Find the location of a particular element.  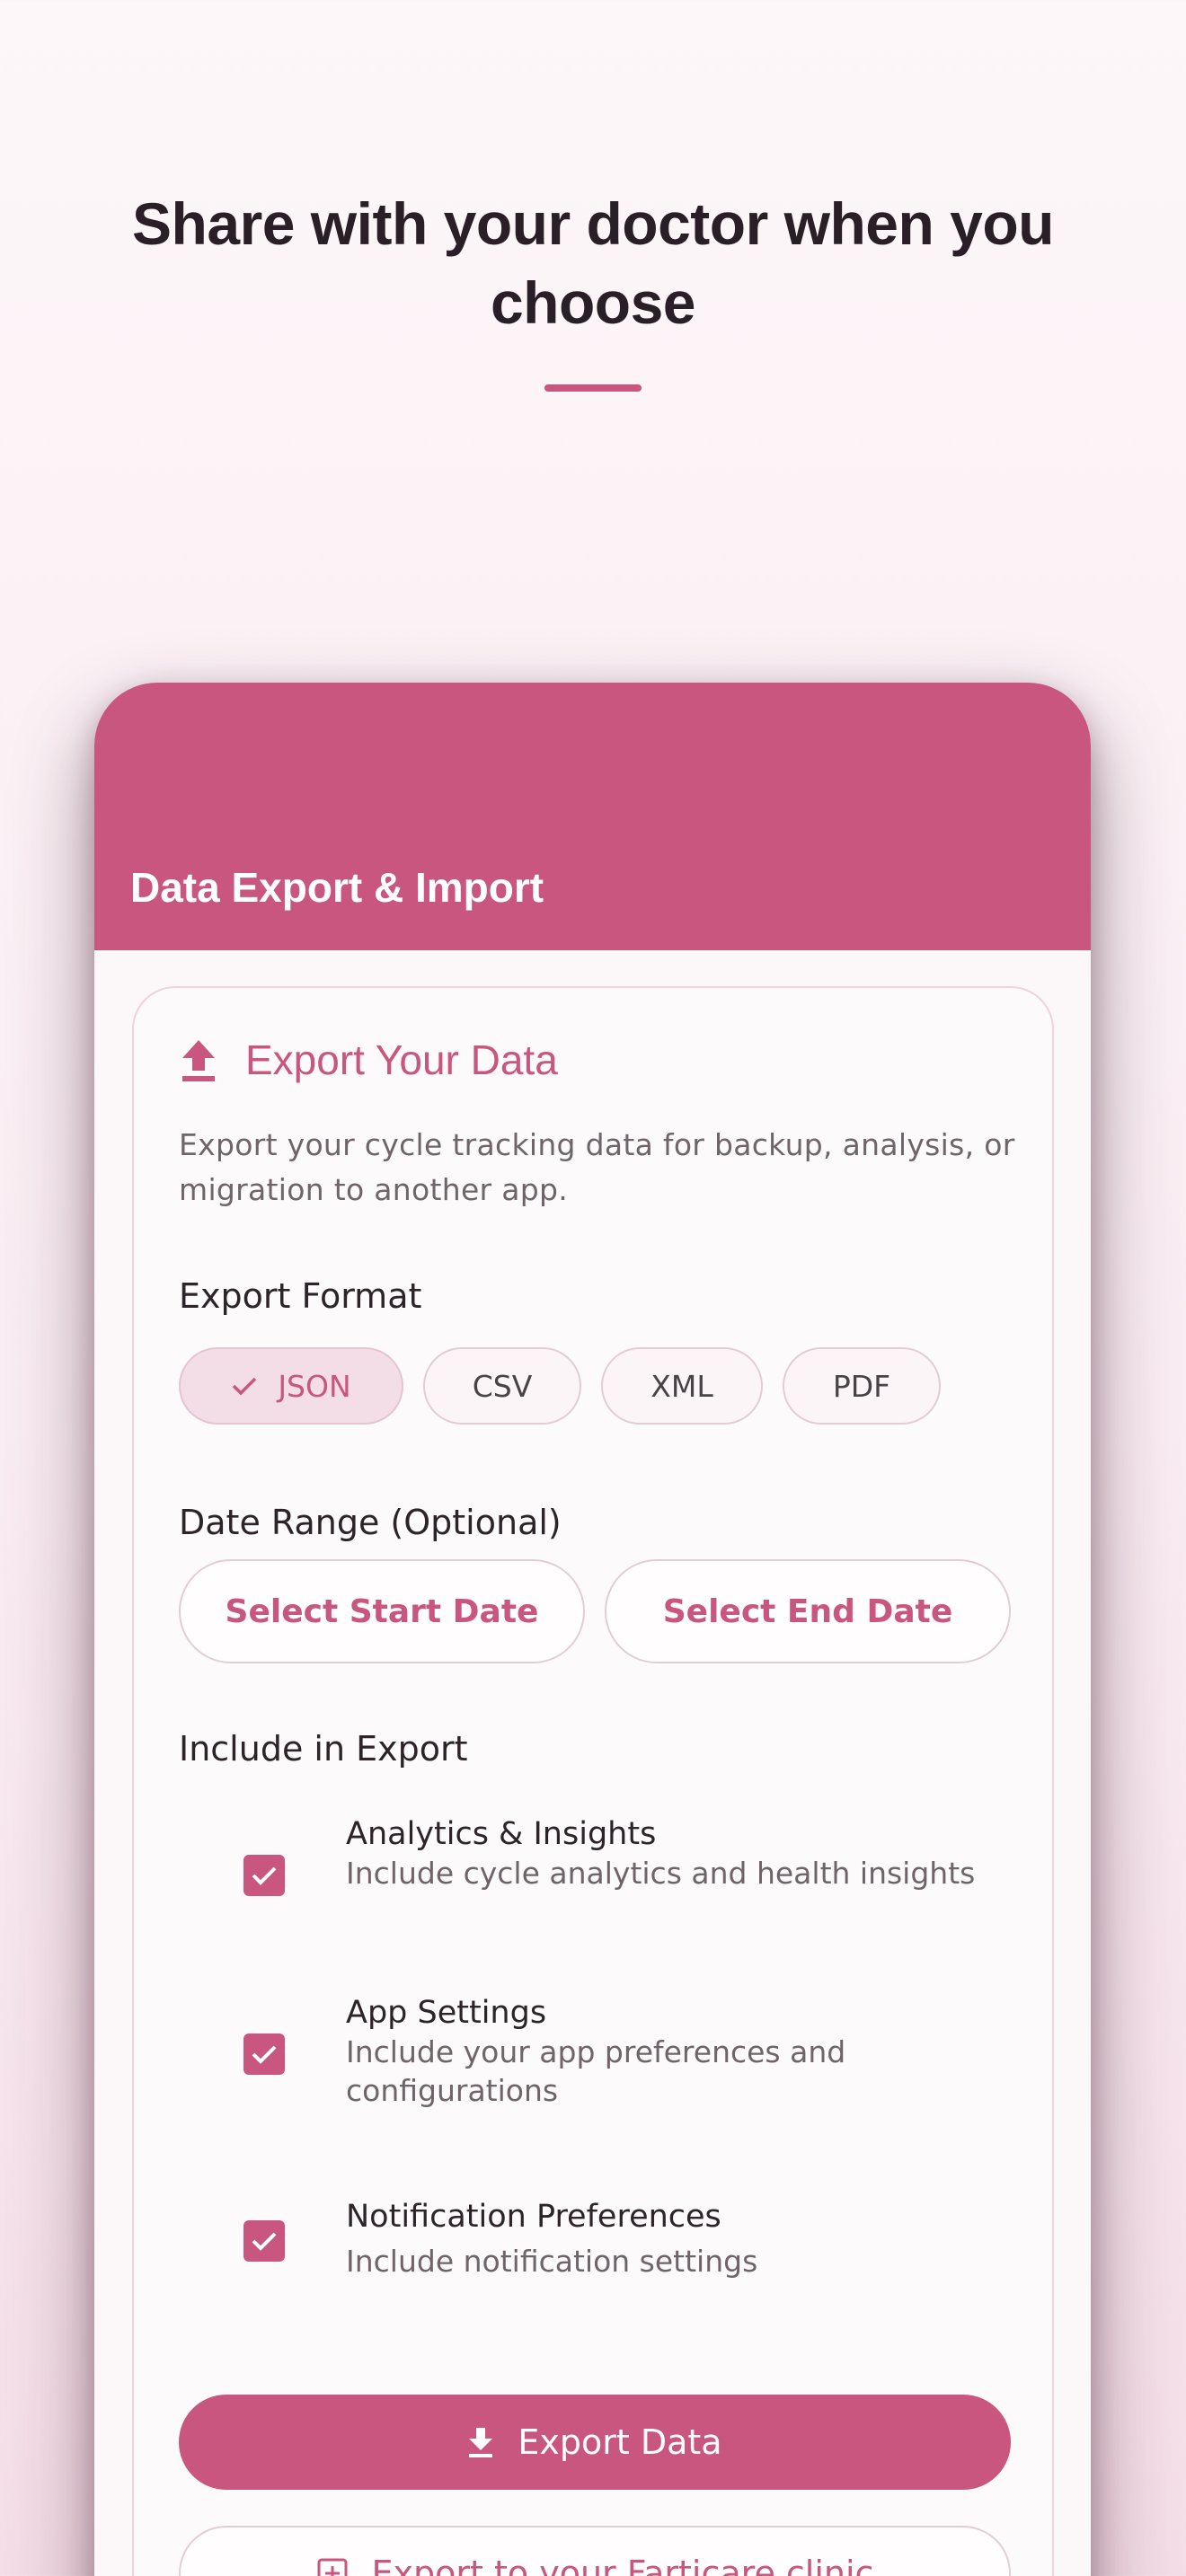

format-chip-group: JSON CSV XML PDF is located at coordinates (560, 1386).